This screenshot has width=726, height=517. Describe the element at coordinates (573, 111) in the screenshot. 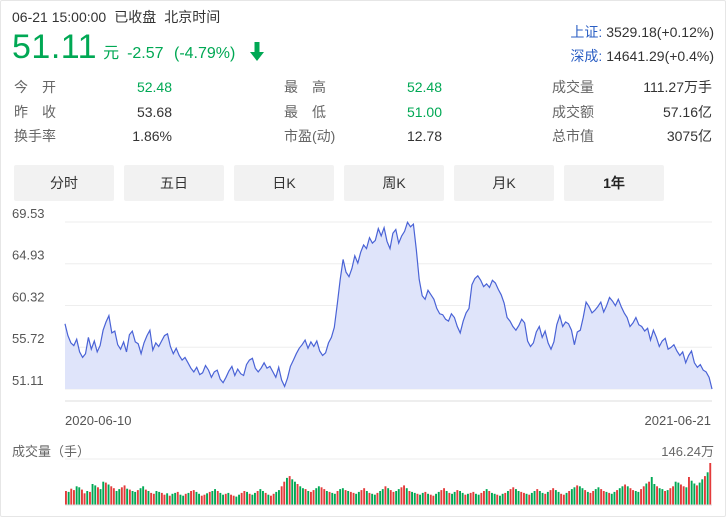

I see `amount-label: 成交额` at that location.